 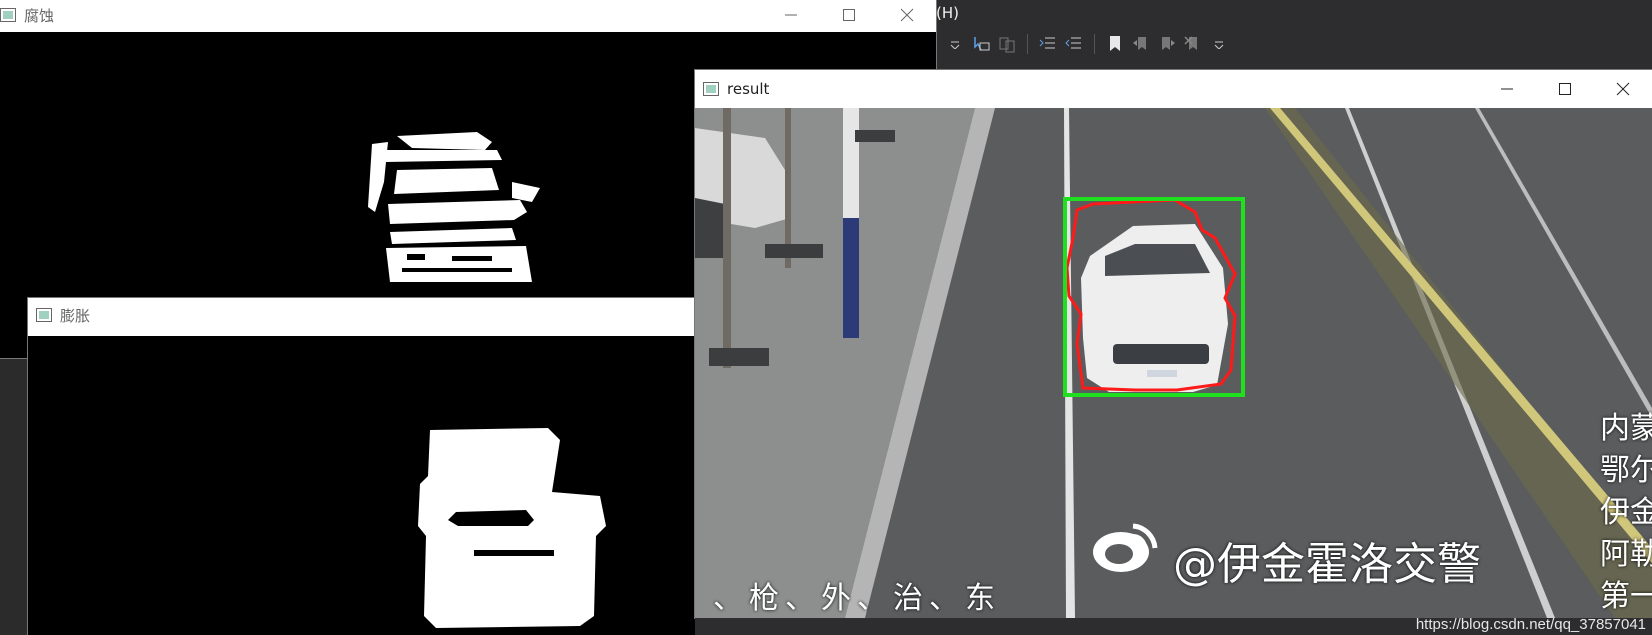 What do you see at coordinates (512, 528) in the screenshot?
I see `dilated-car-mask` at bounding box center [512, 528].